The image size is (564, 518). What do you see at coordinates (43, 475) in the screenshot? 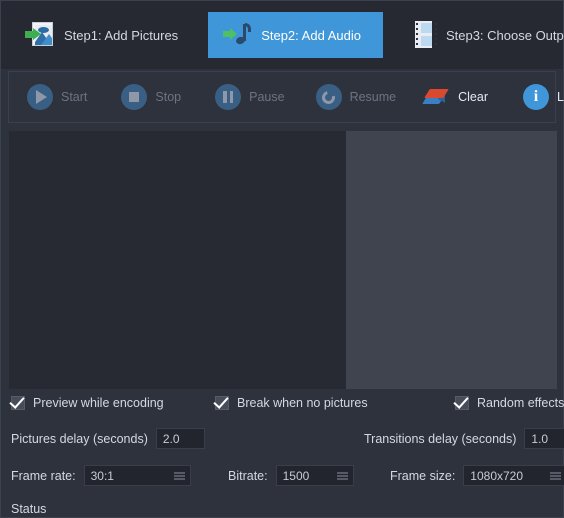
I see `frame-rate-label: Frame rate:` at bounding box center [43, 475].